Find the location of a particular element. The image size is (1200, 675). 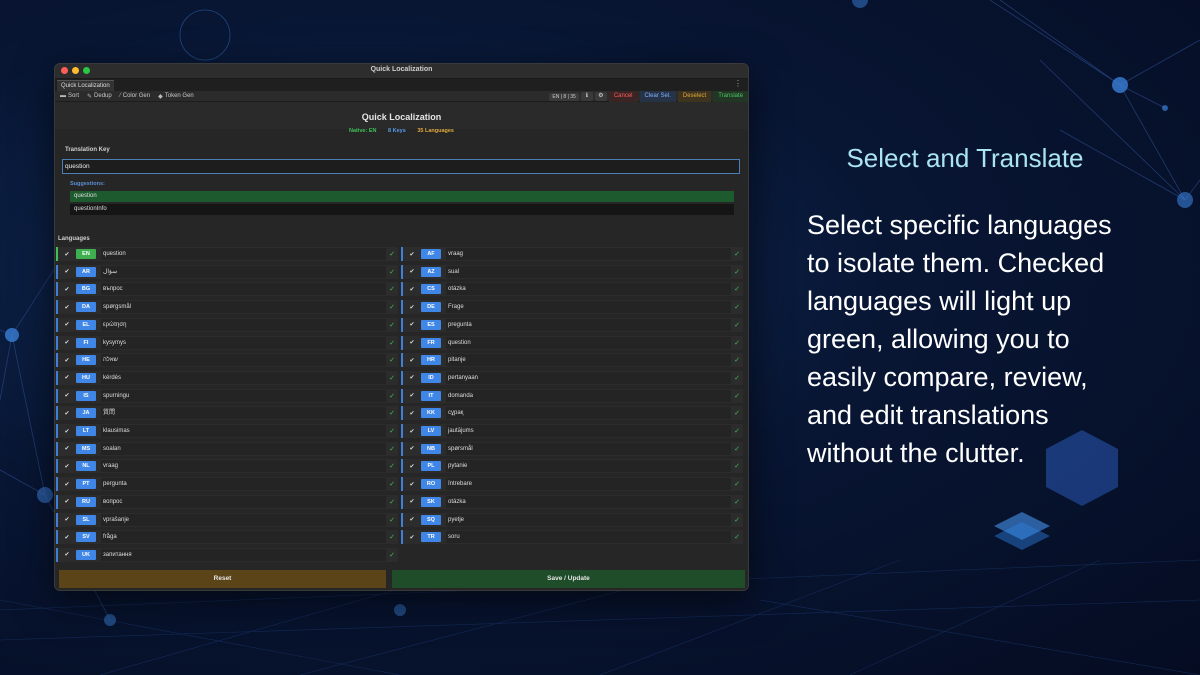

language-row-sq: ✔ SQ pyetje ✓ is located at coordinates (572, 519).